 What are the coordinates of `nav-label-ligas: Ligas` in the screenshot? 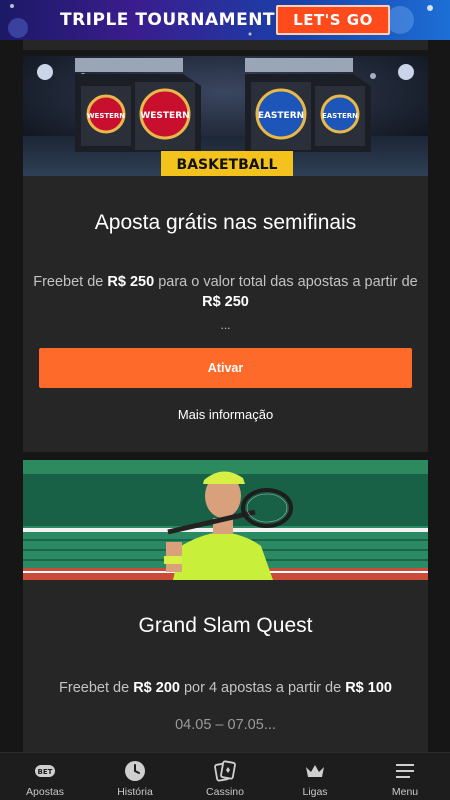 It's located at (315, 792).